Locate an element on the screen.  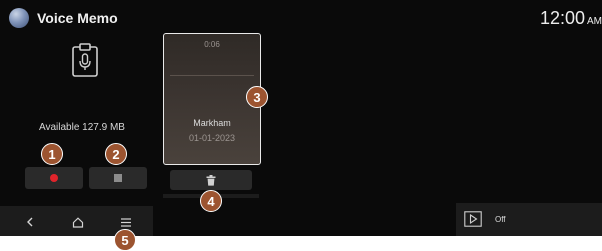
play-icon is located at coordinates (473, 219).